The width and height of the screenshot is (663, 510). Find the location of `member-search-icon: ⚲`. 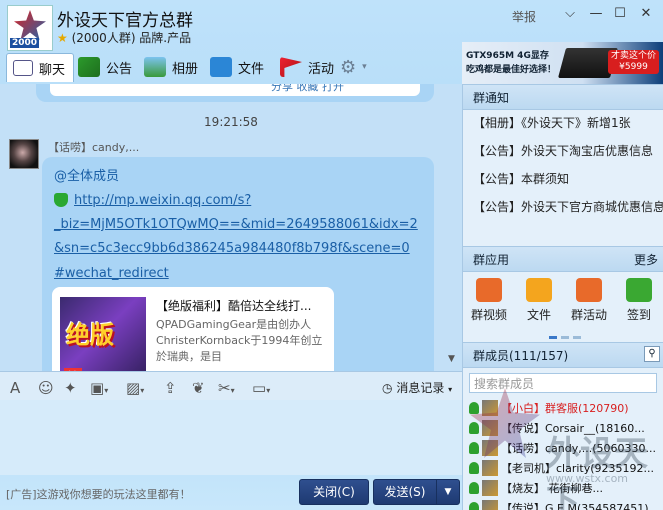

member-search-icon: ⚲ is located at coordinates (652, 354).